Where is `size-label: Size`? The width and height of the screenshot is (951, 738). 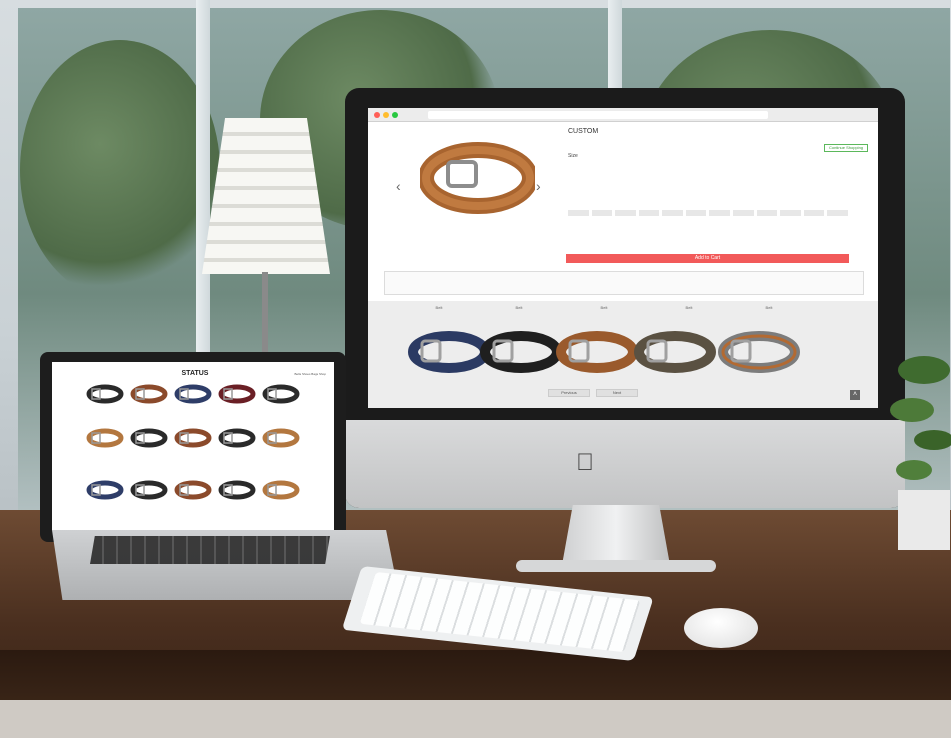
size-label: Size is located at coordinates (573, 156).